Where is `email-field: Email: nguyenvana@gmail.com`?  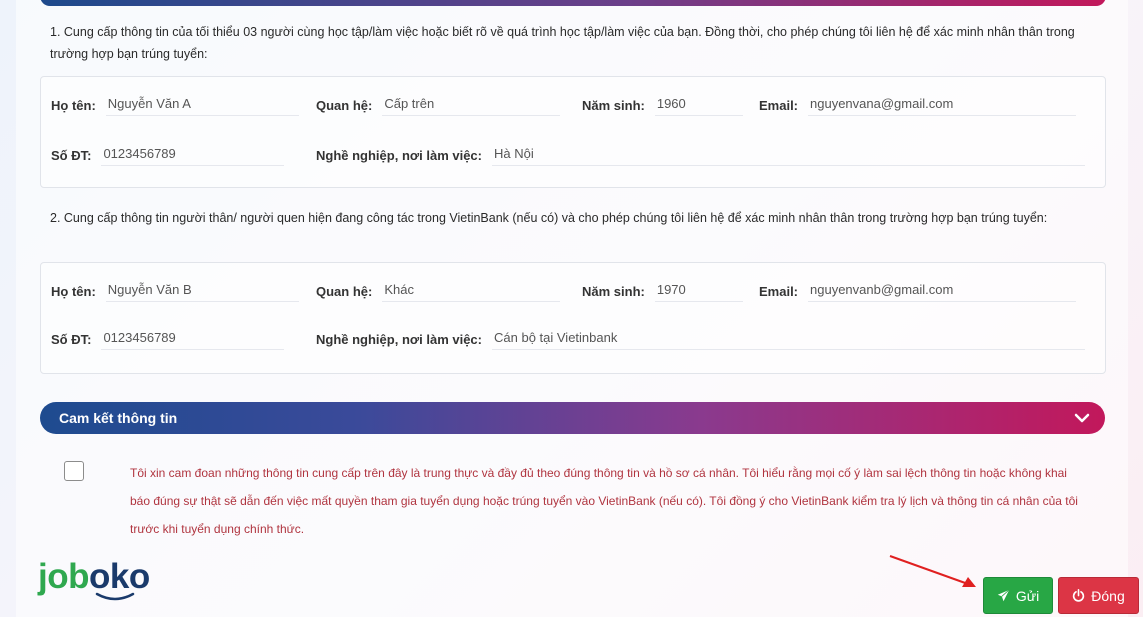 email-field: Email: nguyenvana@gmail.com is located at coordinates (918, 105).